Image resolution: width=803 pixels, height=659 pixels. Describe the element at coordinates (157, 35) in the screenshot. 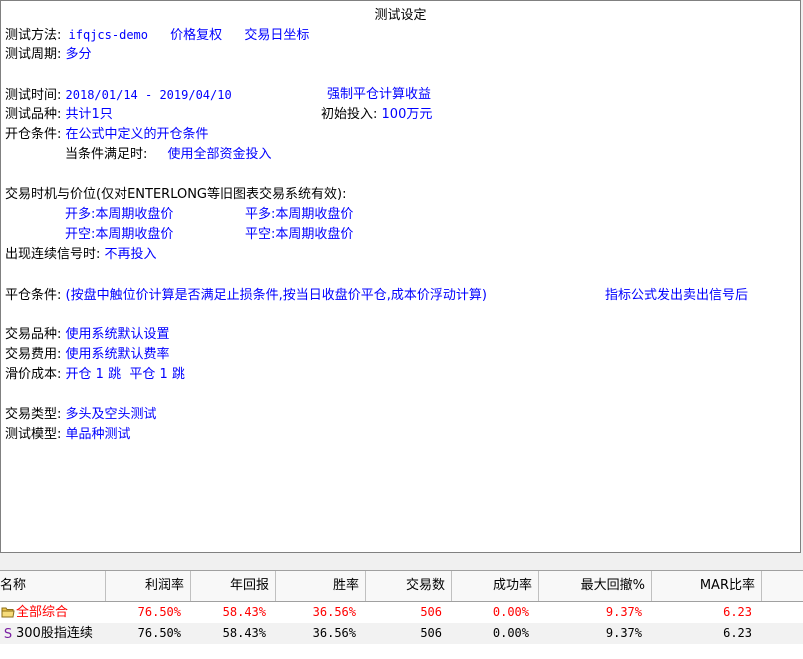

I see `method-line: 测试方法: ifqjcs-demo 价格复权 交易日坐标` at that location.